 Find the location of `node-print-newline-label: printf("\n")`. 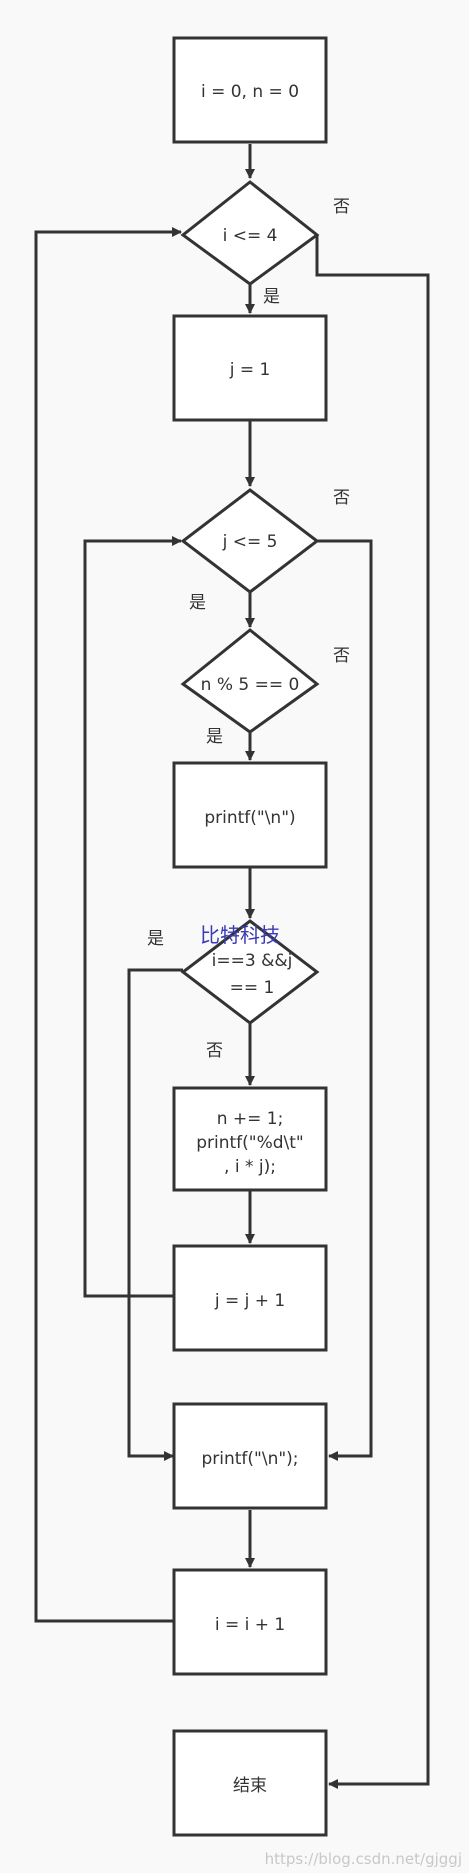

node-print-newline-label: printf("\n") is located at coordinates (249, 818).